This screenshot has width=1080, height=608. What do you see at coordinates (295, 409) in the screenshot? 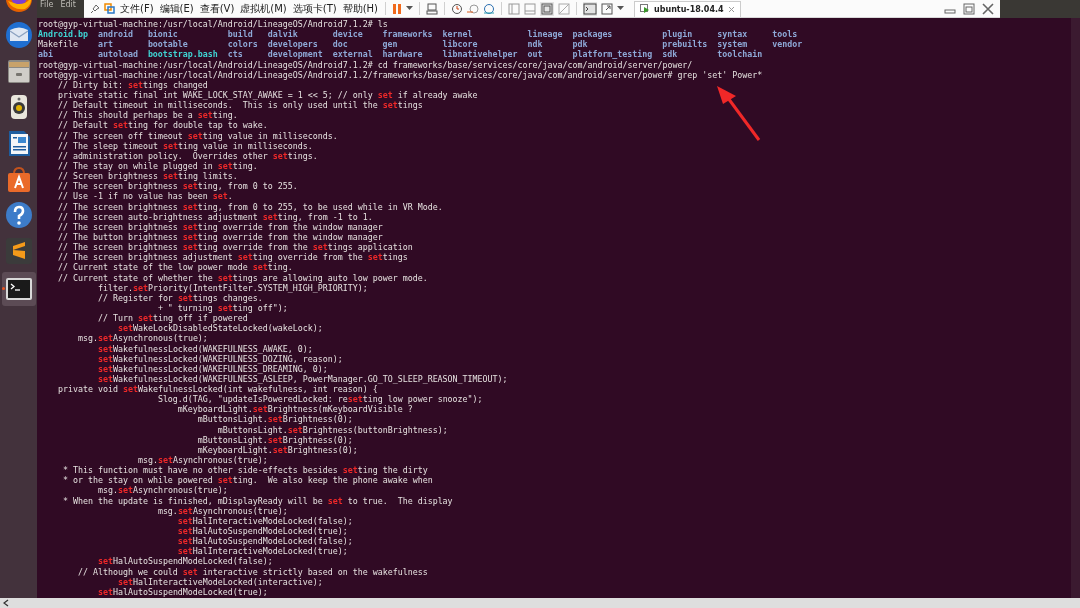
I see `terminal-line: mKeyboardLight.setBrightness(mKeyboardVisible ?` at bounding box center [295, 409].